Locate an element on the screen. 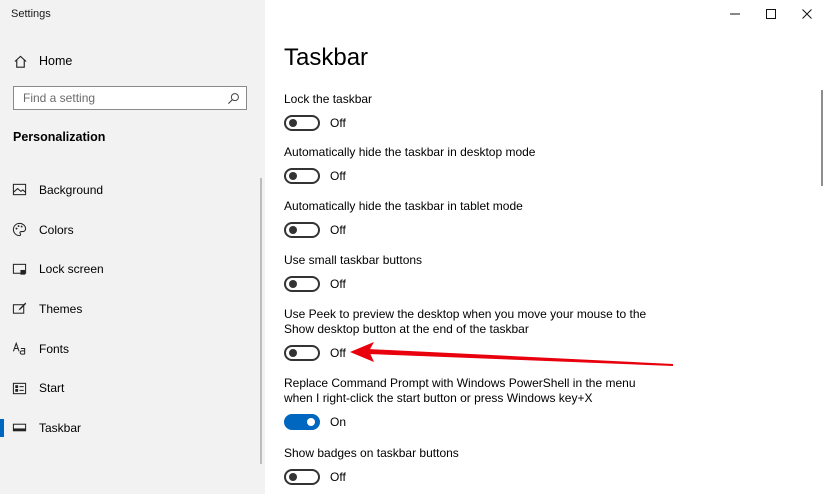  sidebar-item-label: Start is located at coordinates (52, 388).